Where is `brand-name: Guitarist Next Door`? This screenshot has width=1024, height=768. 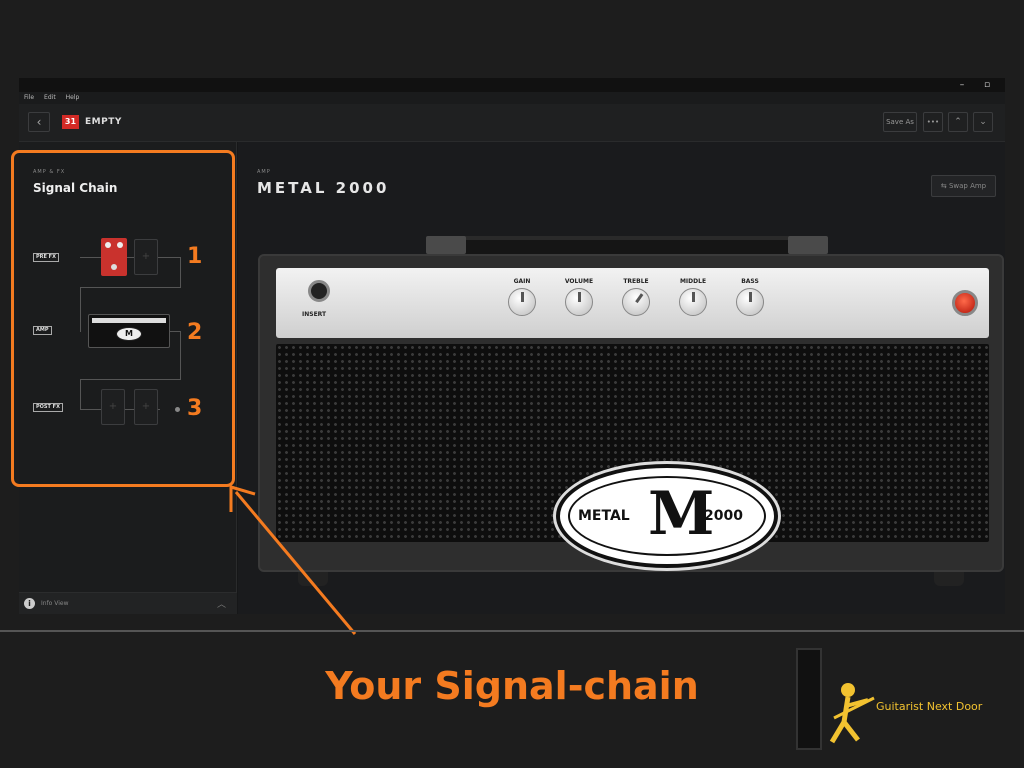
brand-name: Guitarist Next Door is located at coordinates (929, 706).